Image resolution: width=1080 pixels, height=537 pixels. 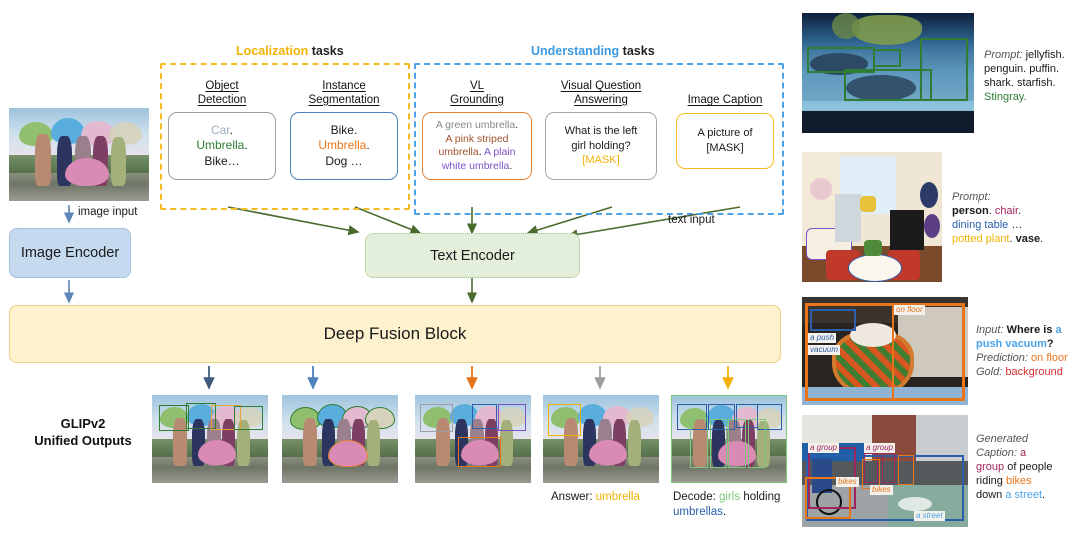 I want to click on image-encoder-block: Image Encoder, so click(x=70, y=253).